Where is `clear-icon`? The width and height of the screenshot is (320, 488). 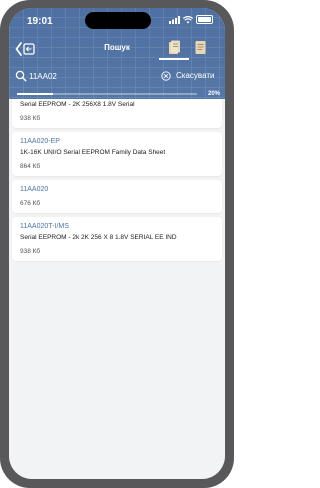
clear-icon is located at coordinates (166, 76).